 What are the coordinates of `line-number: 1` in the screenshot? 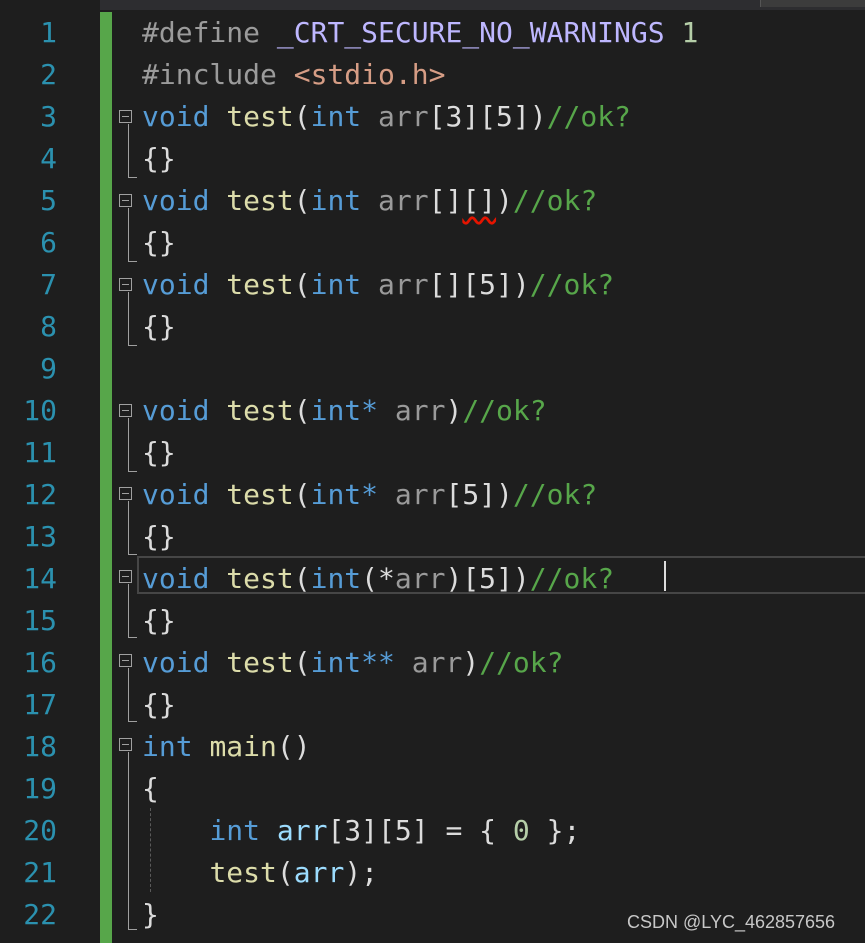 It's located at (48, 32).